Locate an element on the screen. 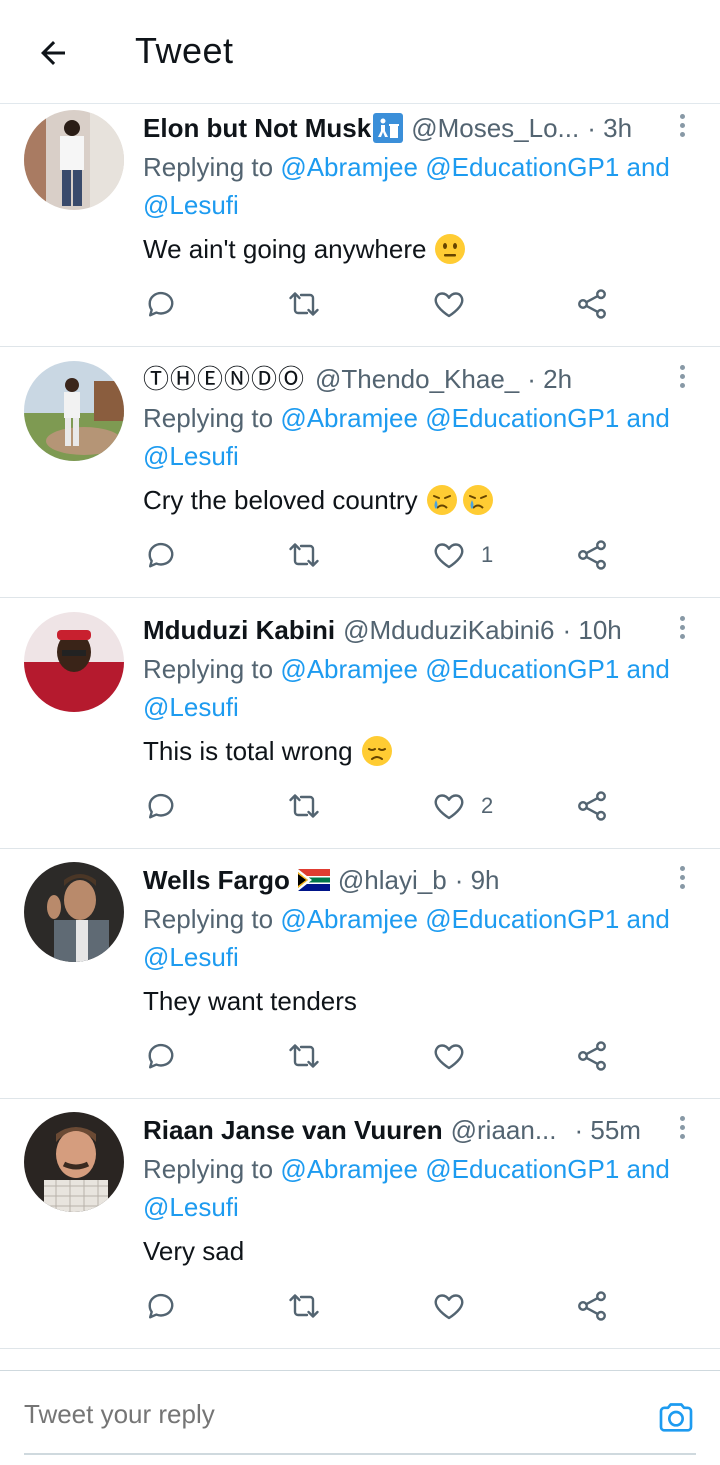 Image resolution: width=720 pixels, height=1465 pixels. timestamp: · 55m is located at coordinates (608, 1130).